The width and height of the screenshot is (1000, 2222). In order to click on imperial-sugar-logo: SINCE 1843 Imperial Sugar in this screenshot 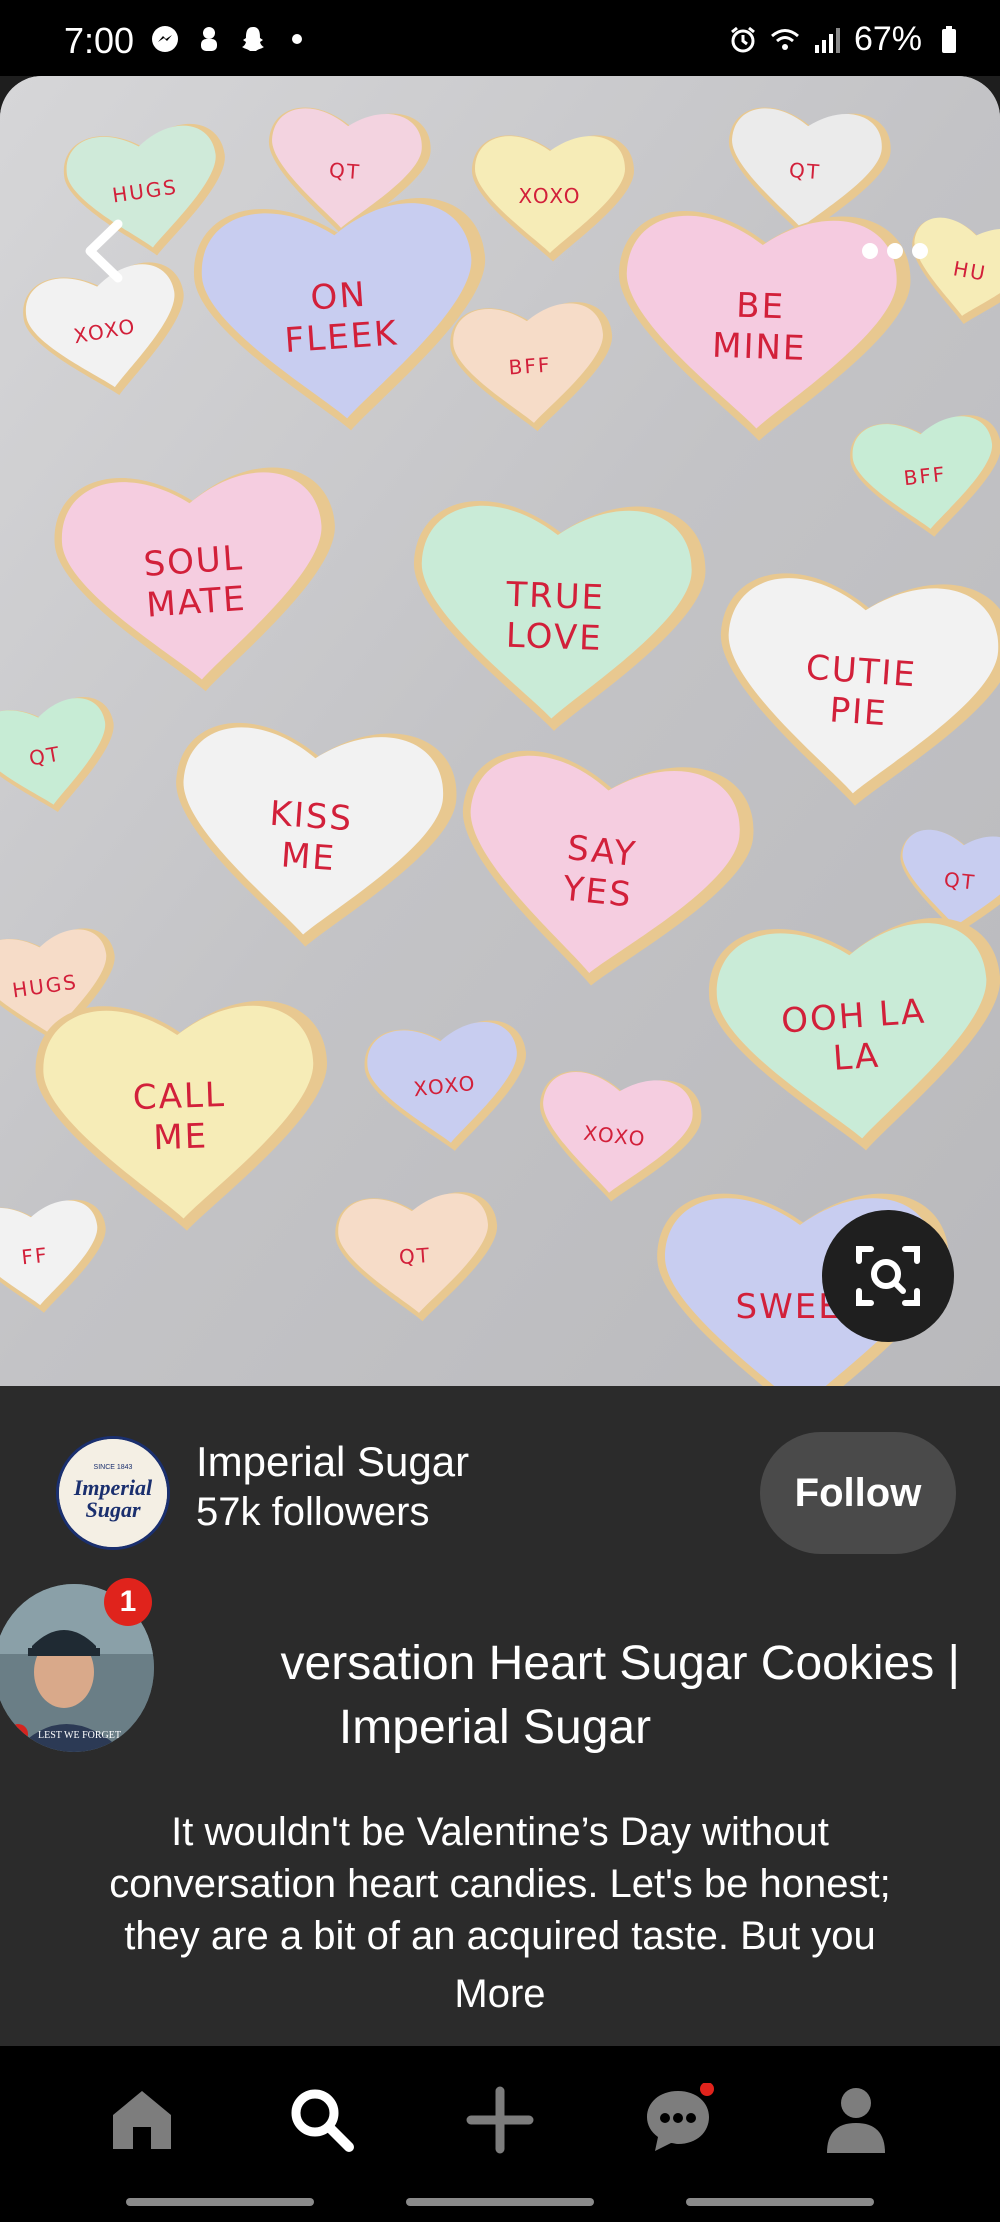, I will do `click(113, 1493)`.